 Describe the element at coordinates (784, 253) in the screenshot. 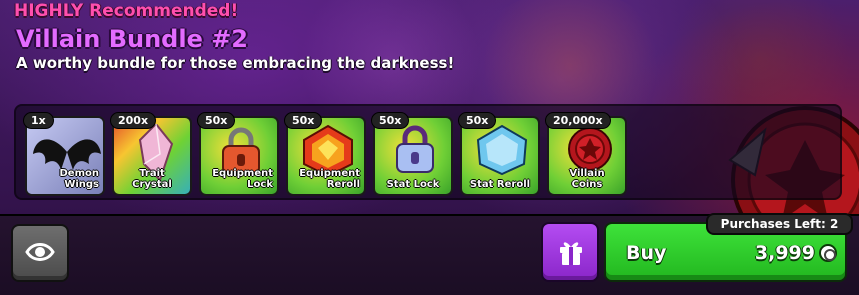

I see `price-value: 3,999` at that location.